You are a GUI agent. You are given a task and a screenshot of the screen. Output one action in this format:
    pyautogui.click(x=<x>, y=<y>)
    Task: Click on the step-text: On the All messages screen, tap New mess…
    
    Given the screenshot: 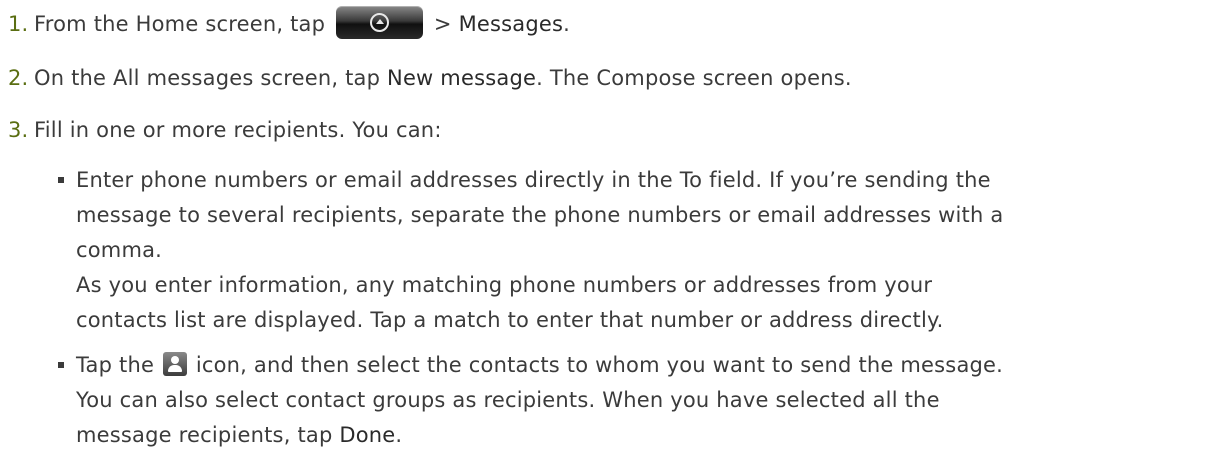 What is the action you would take?
    pyautogui.click(x=443, y=78)
    